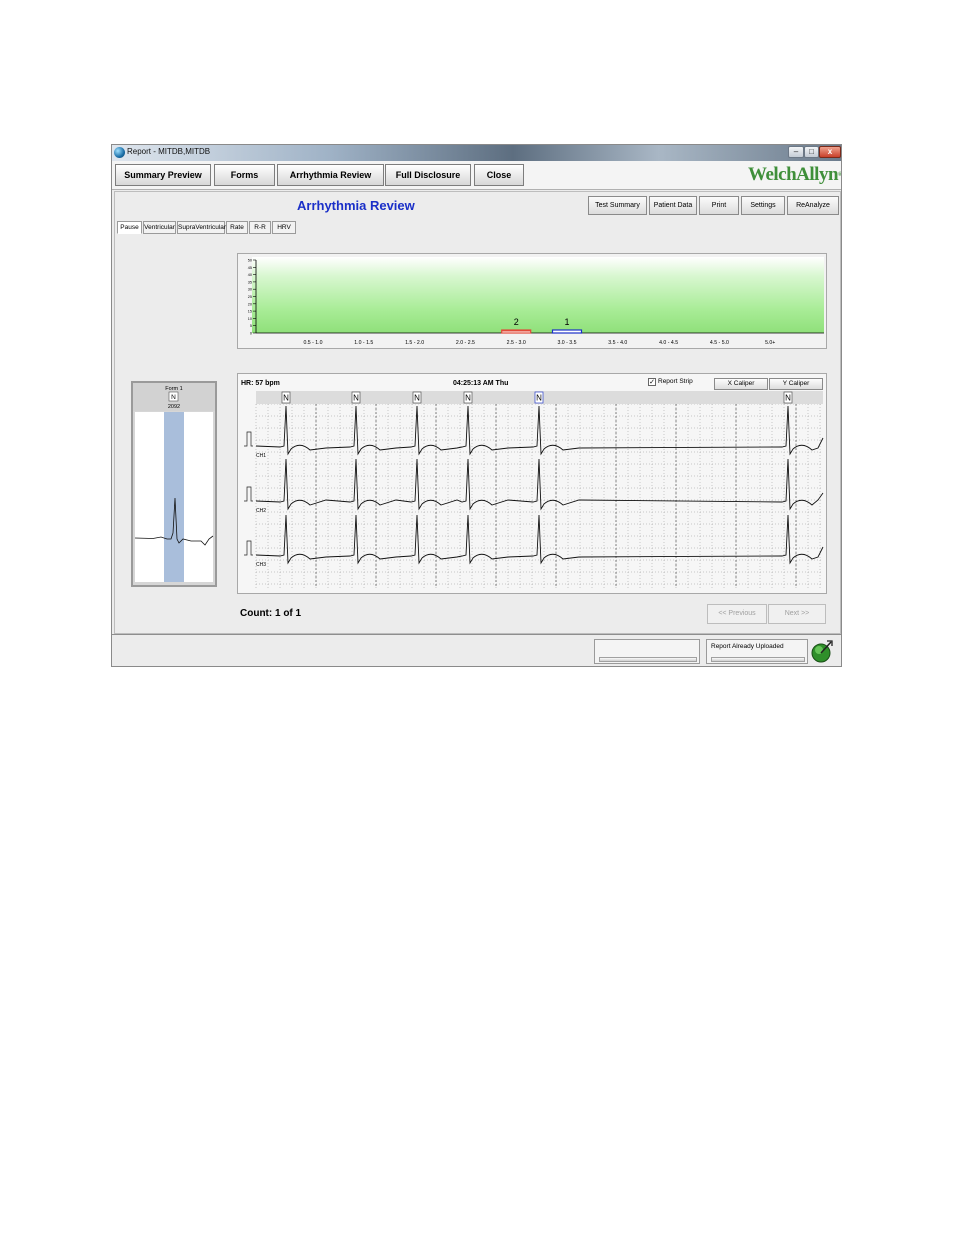 Image resolution: width=954 pixels, height=1235 pixels. Describe the element at coordinates (244, 175) in the screenshot. I see `forms-button: Forms` at that location.